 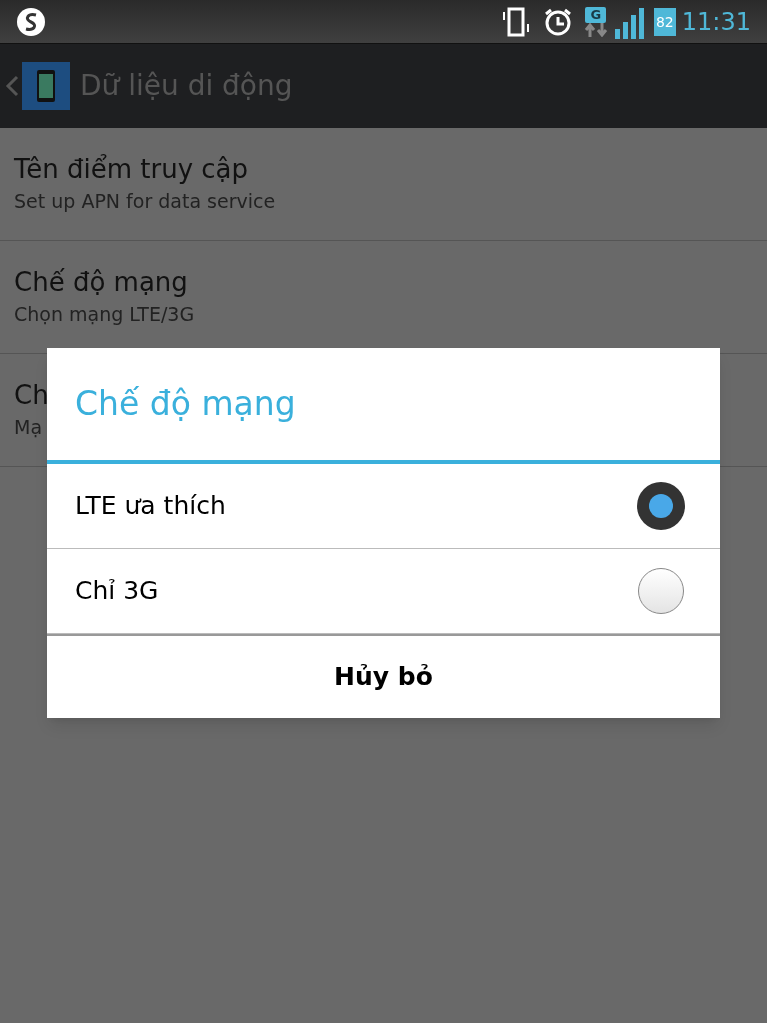 What do you see at coordinates (104, 314) in the screenshot?
I see `item-subtitle: Chọn mạng LTE/3G` at bounding box center [104, 314].